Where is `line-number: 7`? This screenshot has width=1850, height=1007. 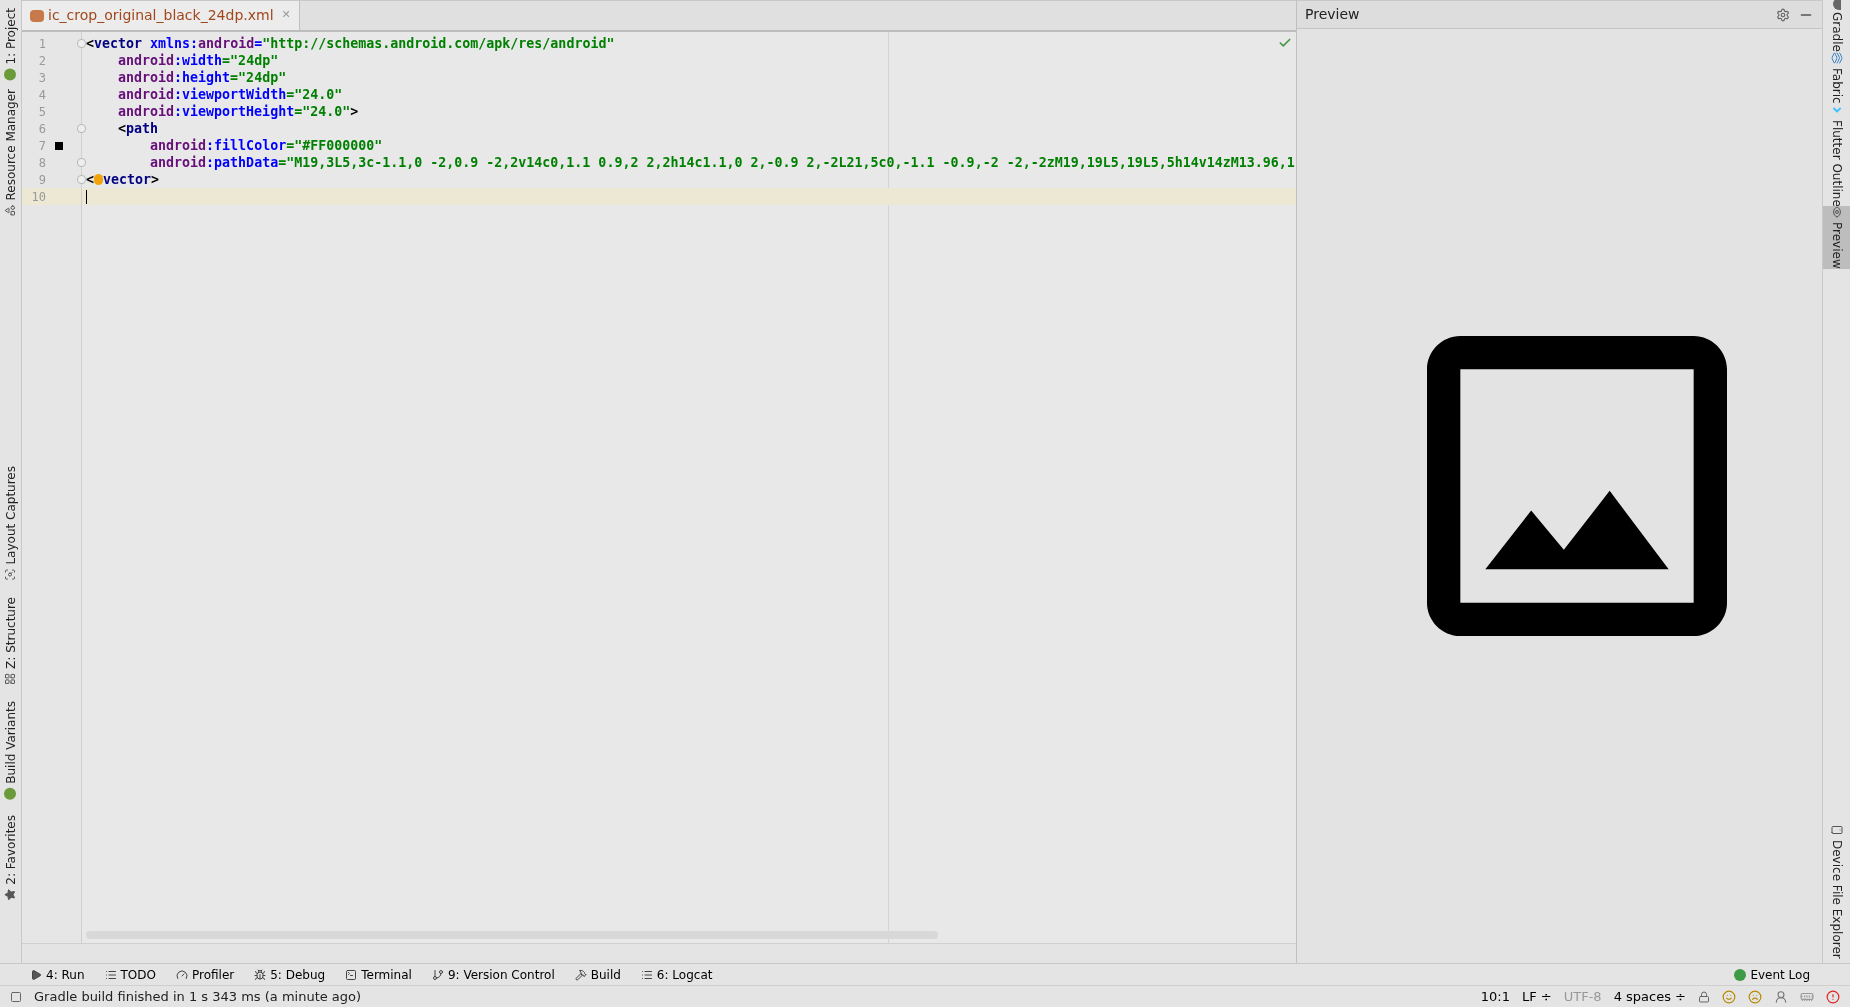
line-number: 7 is located at coordinates (41, 146).